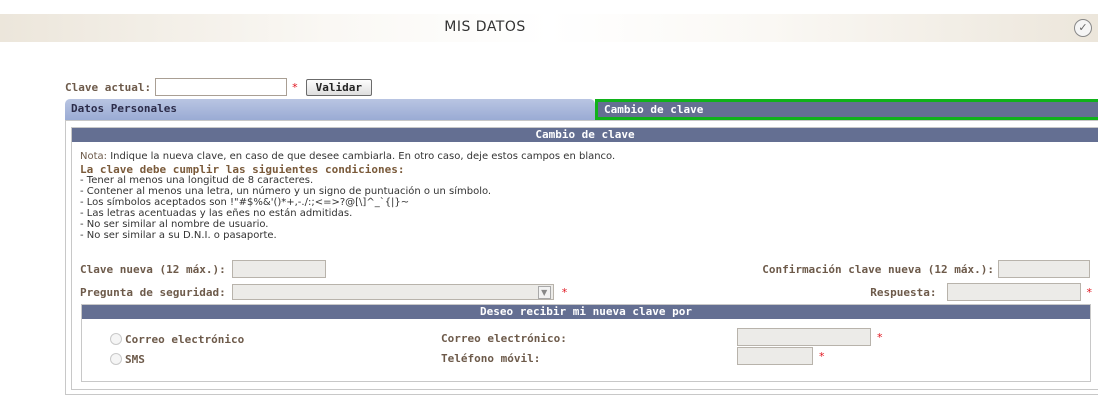  What do you see at coordinates (1083, 28) in the screenshot?
I see `check-circle-icon: ✓` at bounding box center [1083, 28].